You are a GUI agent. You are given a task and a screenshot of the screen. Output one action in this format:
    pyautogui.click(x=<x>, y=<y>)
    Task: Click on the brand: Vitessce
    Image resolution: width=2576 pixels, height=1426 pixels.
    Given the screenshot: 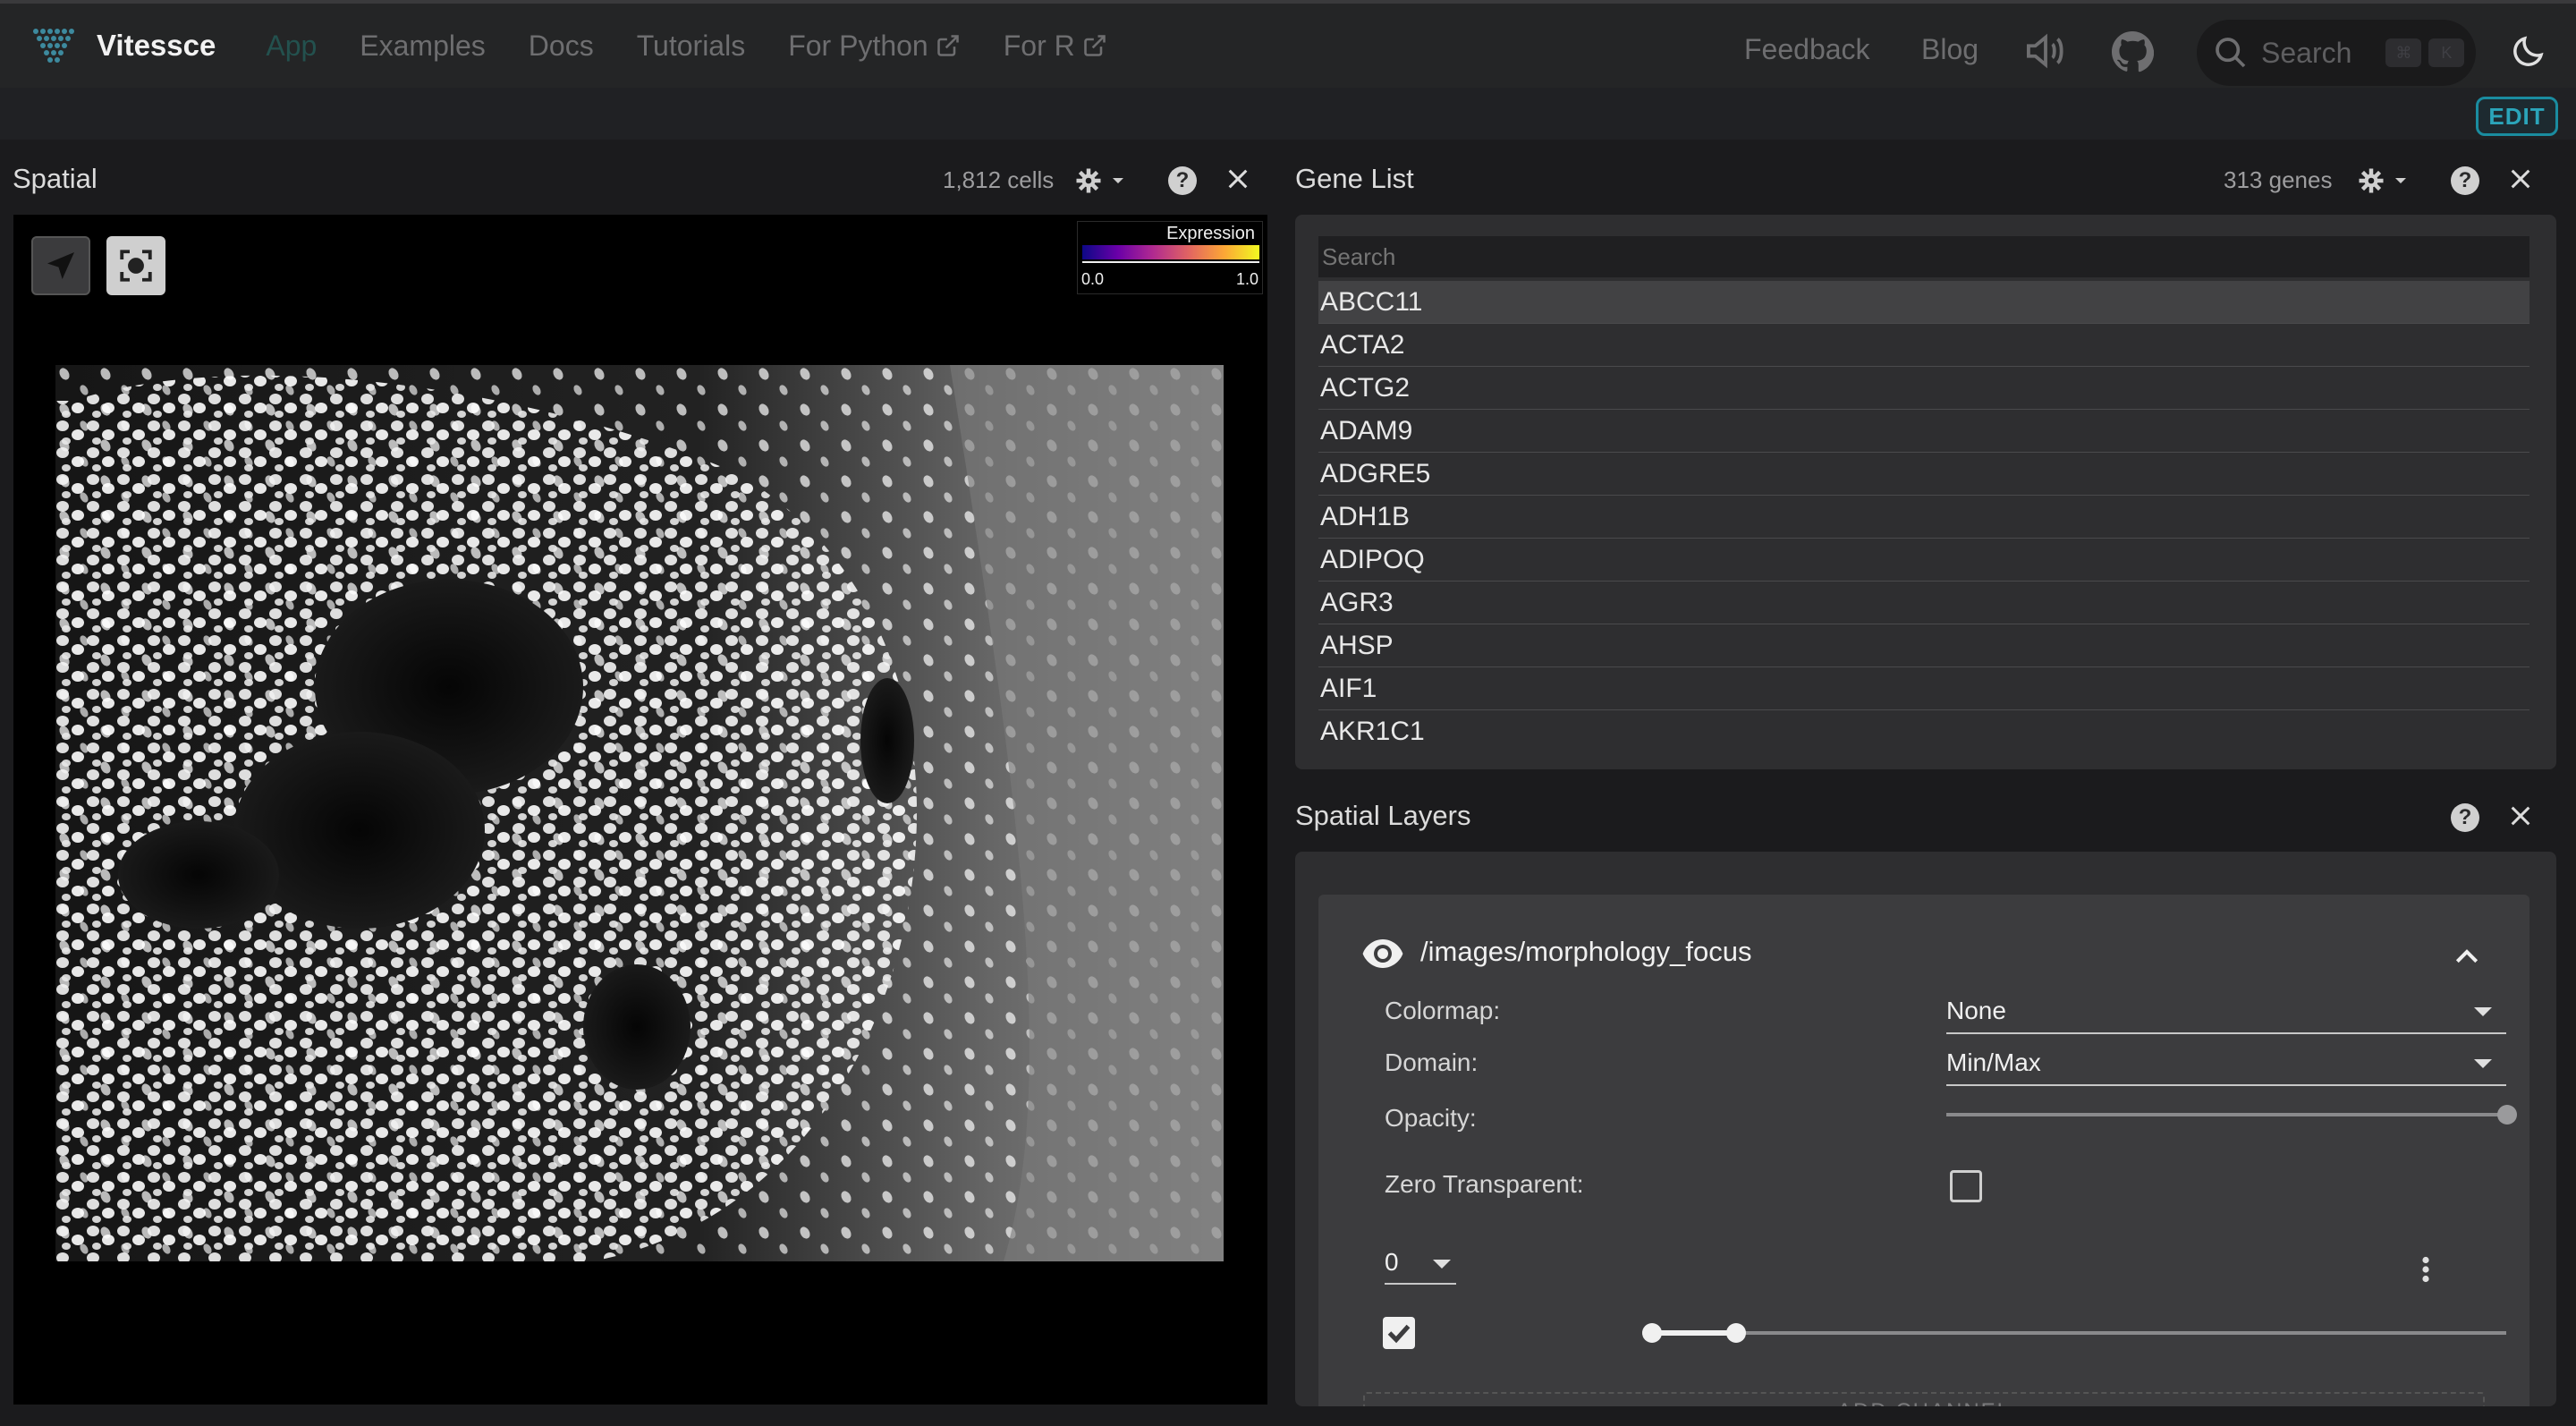 What is the action you would take?
    pyautogui.click(x=123, y=46)
    